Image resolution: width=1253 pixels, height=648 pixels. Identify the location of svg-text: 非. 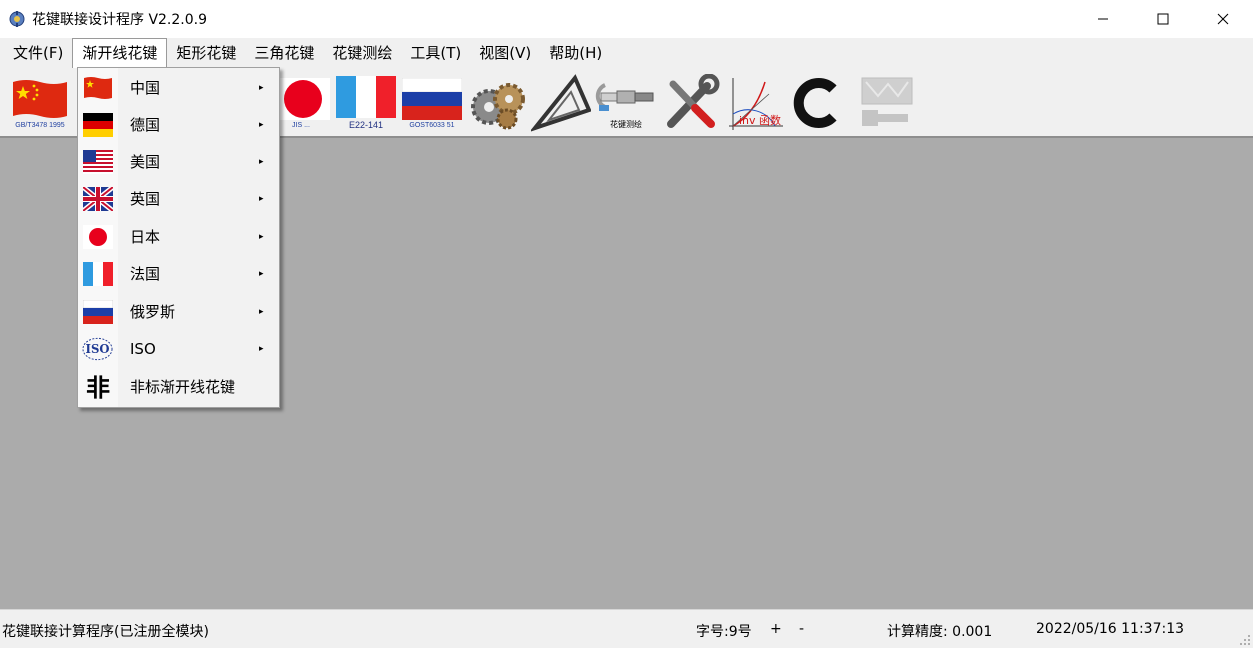
(98, 387).